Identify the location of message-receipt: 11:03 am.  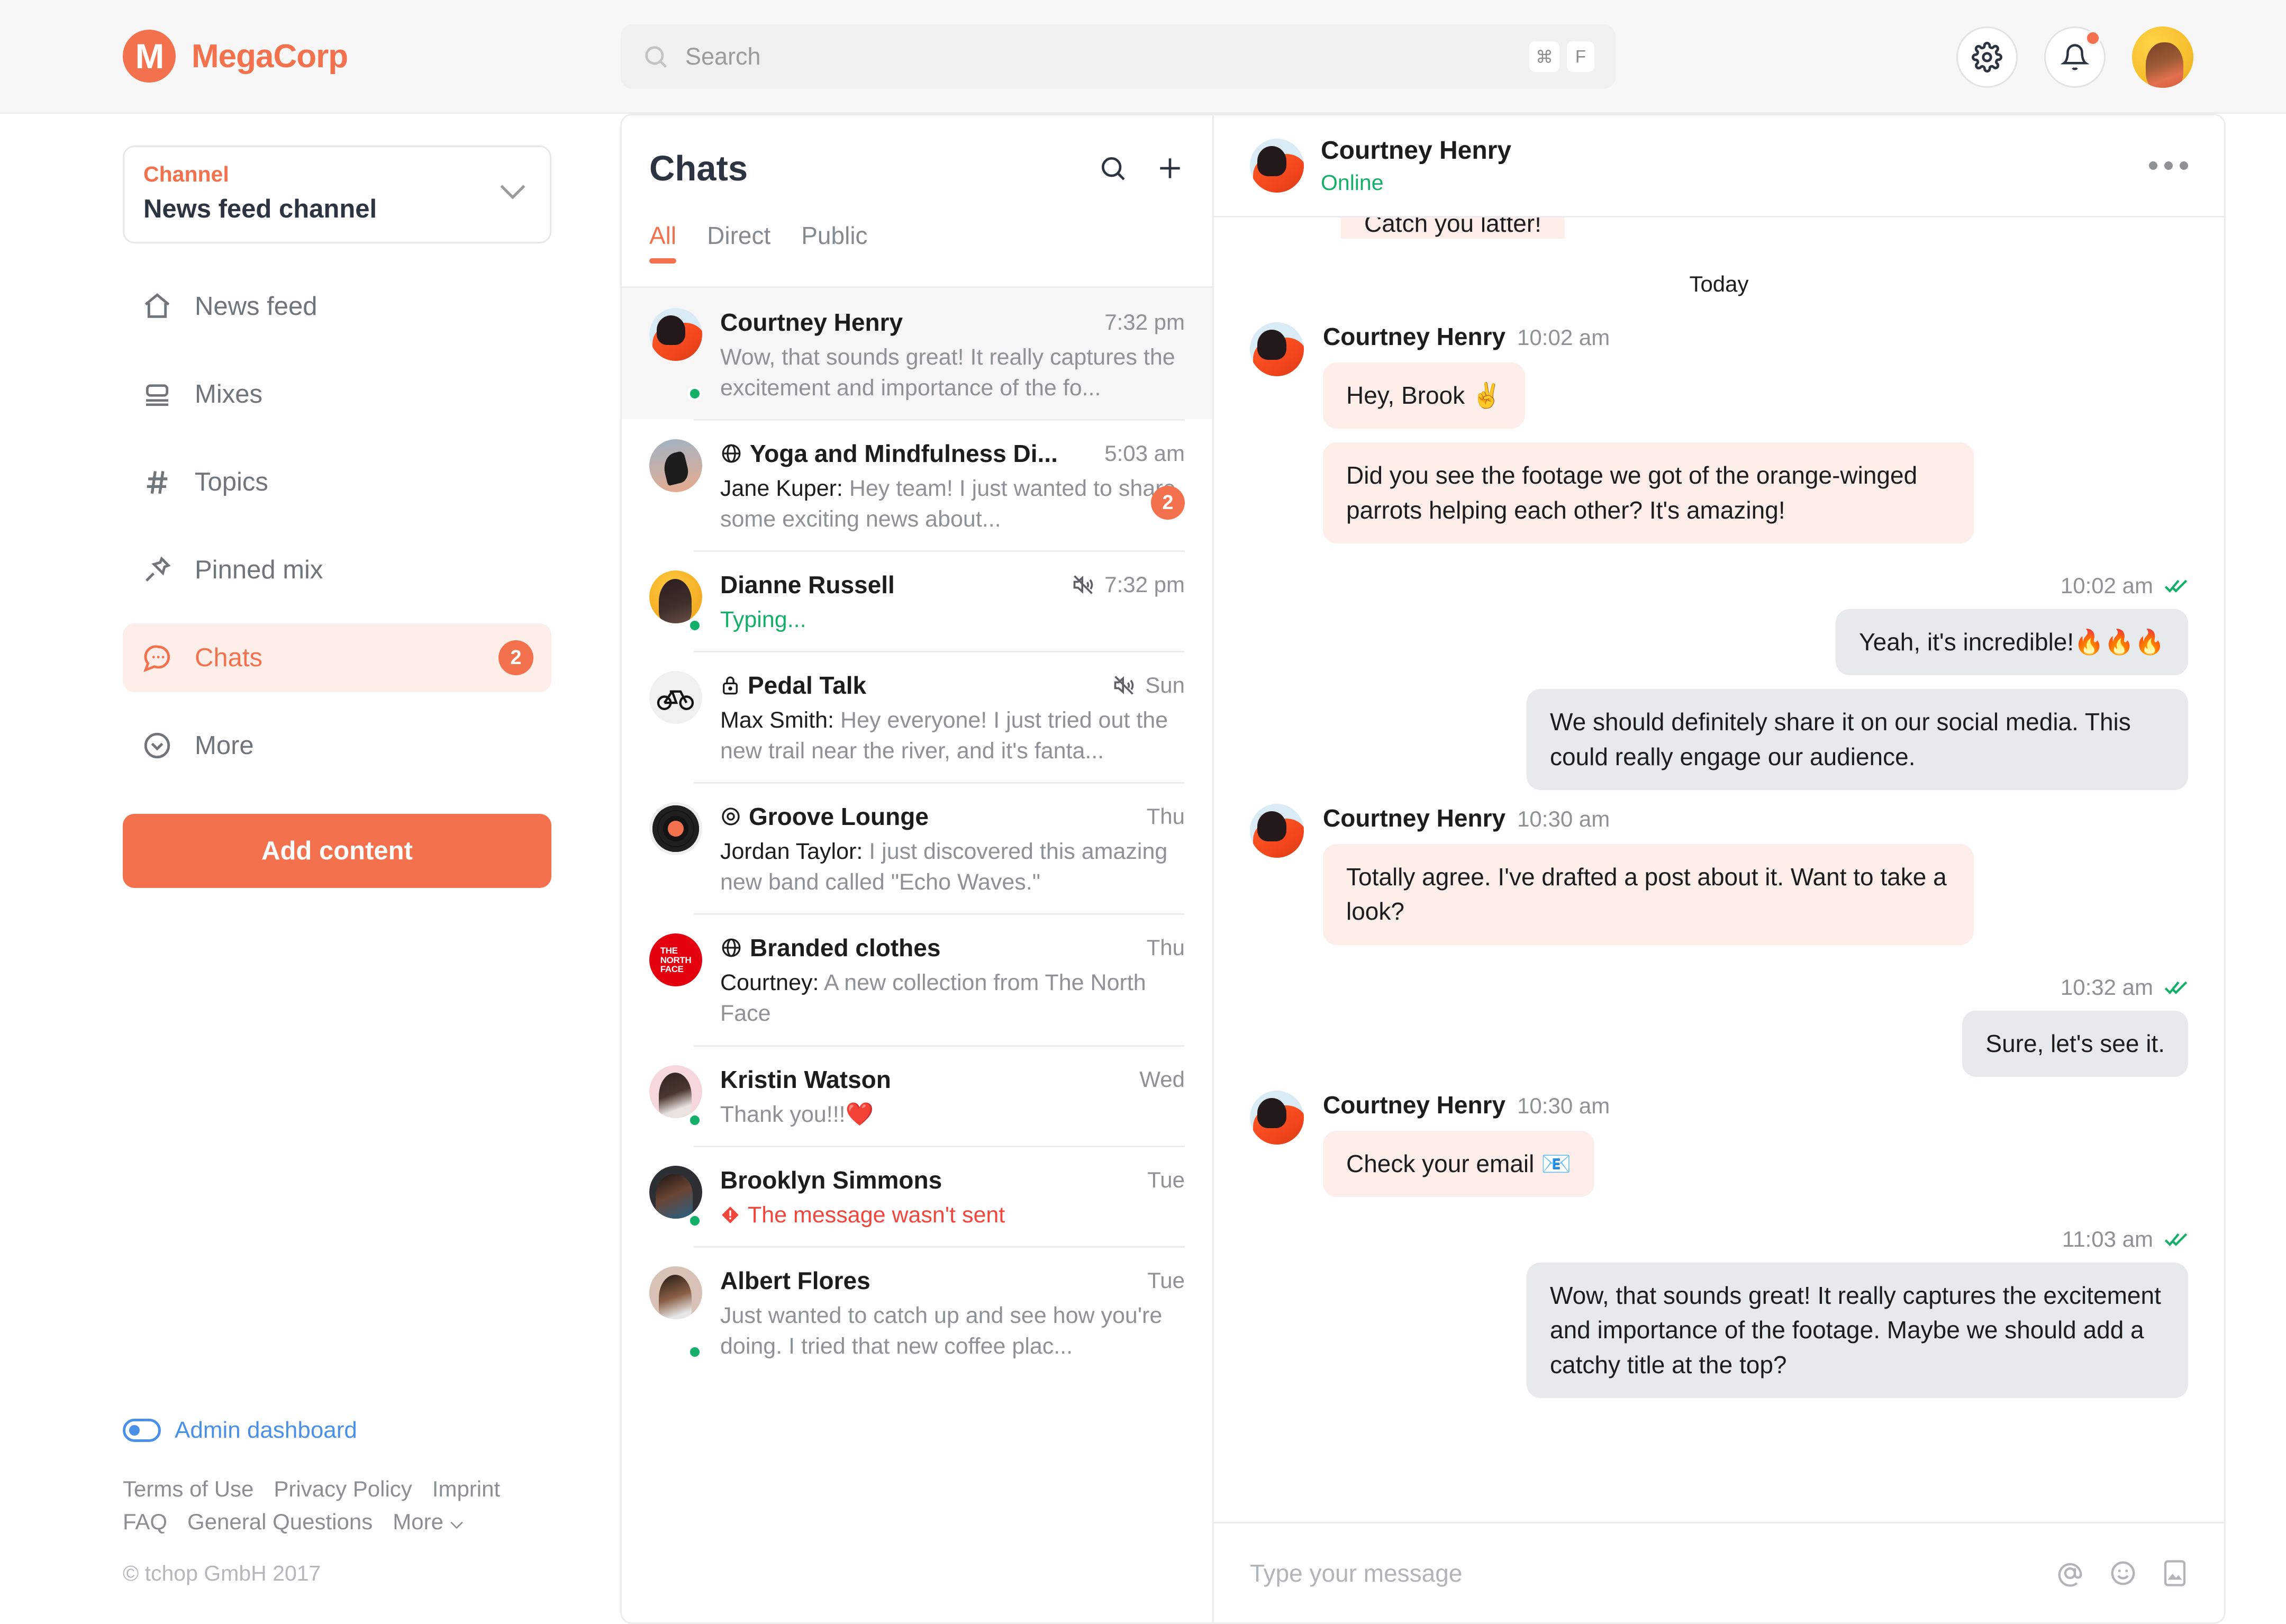
(2125, 1240).